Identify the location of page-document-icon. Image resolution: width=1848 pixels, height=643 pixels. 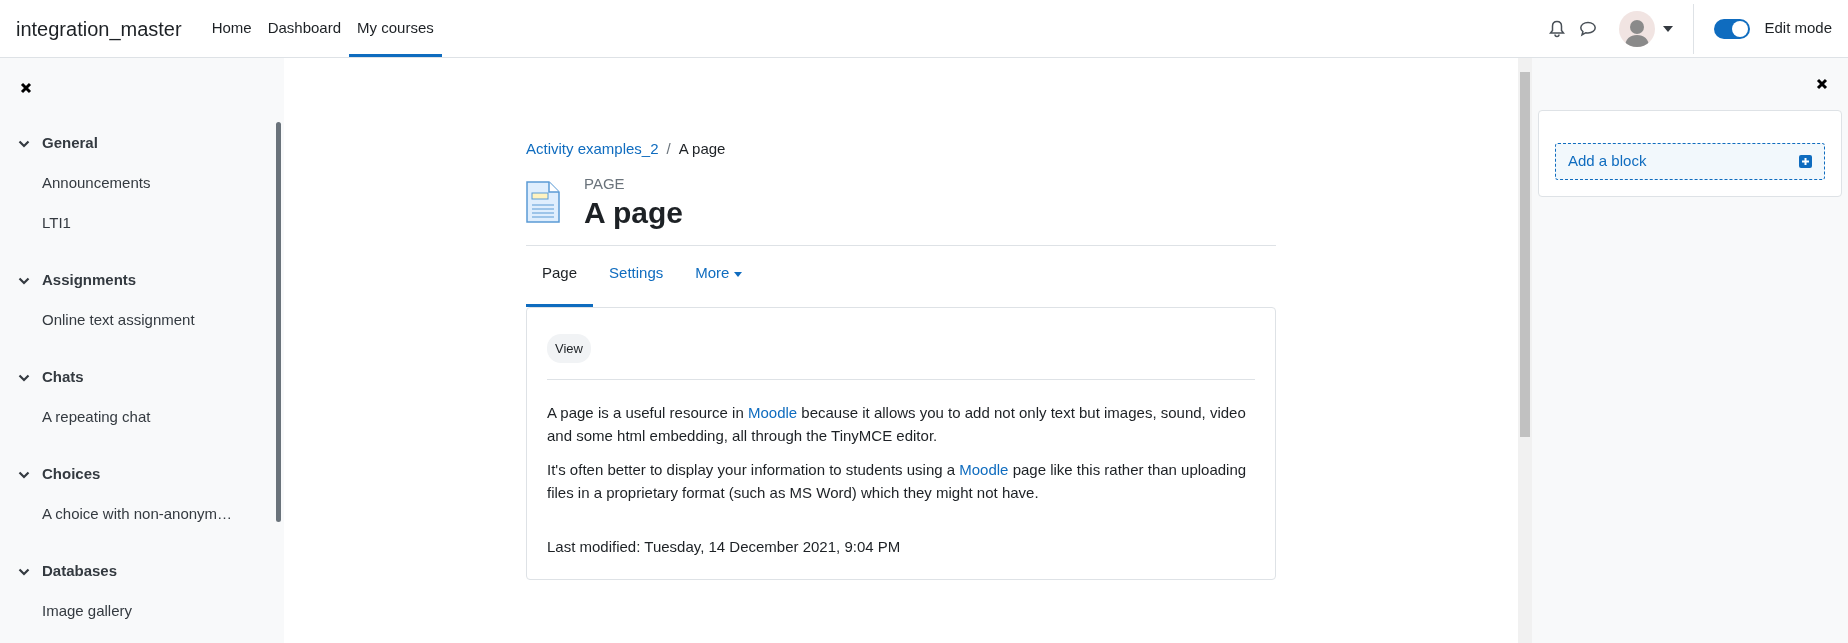
(543, 201).